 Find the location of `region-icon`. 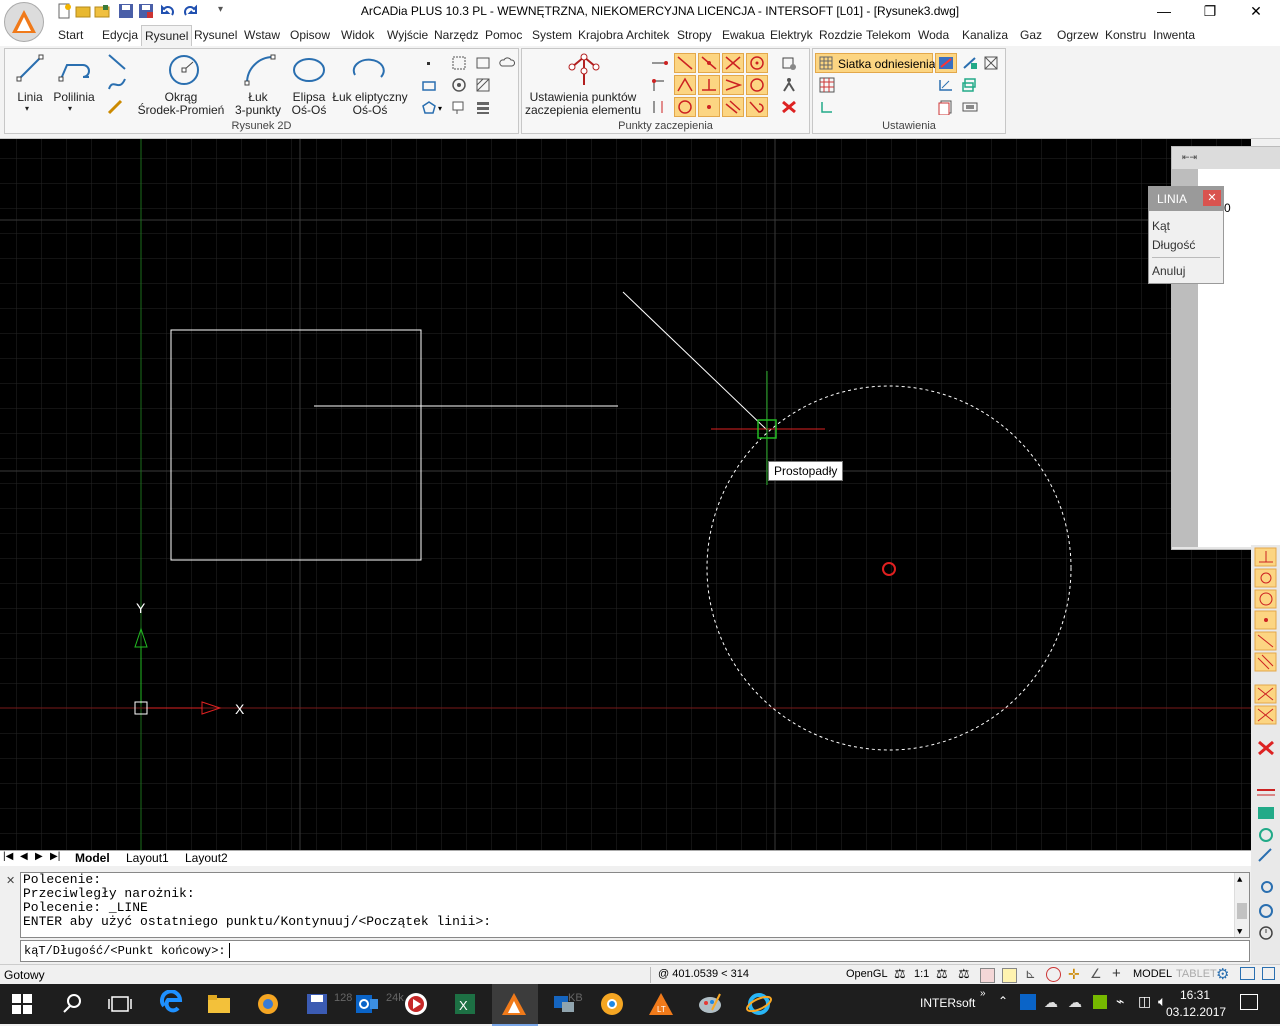

region-icon is located at coordinates (459, 64).